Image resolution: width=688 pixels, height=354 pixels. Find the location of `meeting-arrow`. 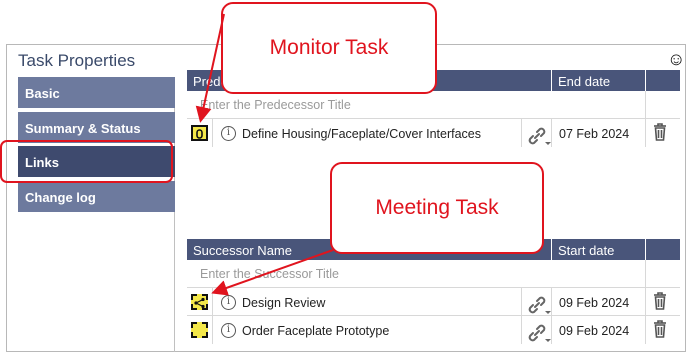

meeting-arrow is located at coordinates (272, 272).